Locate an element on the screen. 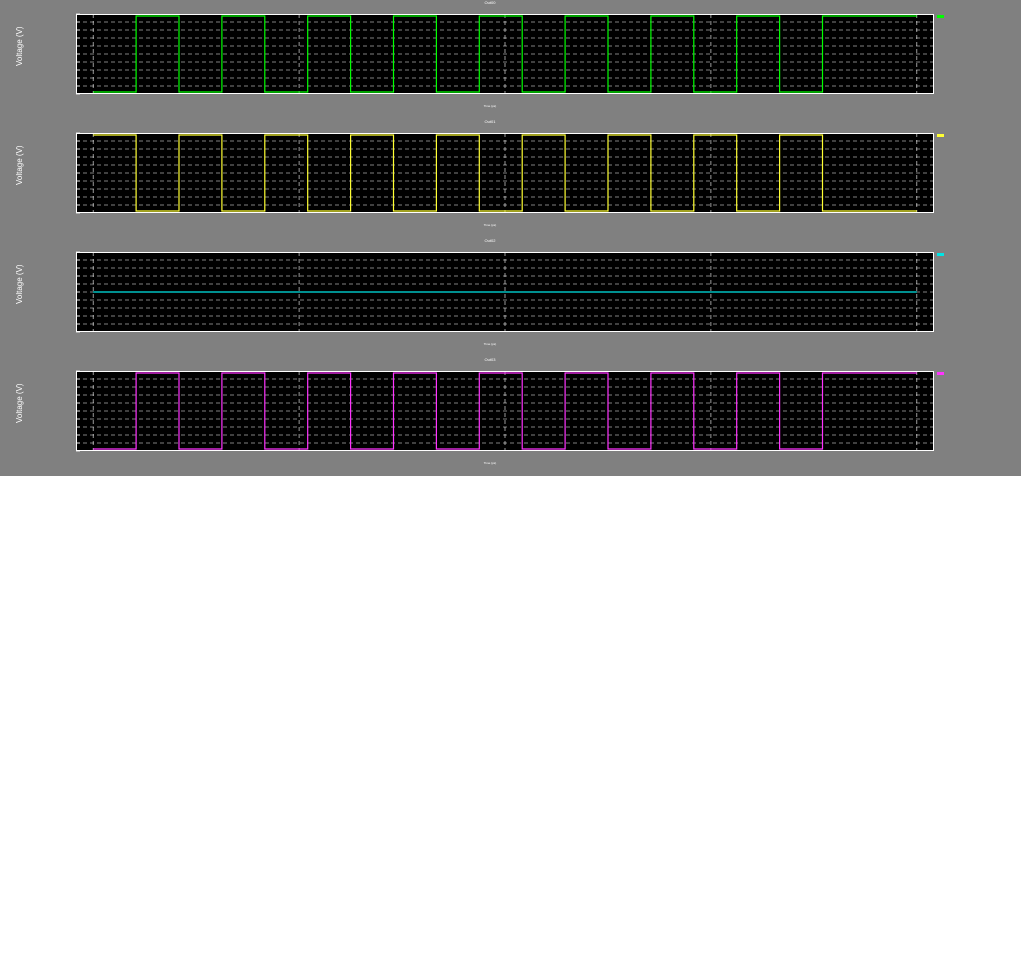 The width and height of the screenshot is (1021, 953). waveform-panel-out01: Out01 Voltage (V) Time (ps) is located at coordinates (510, 178).